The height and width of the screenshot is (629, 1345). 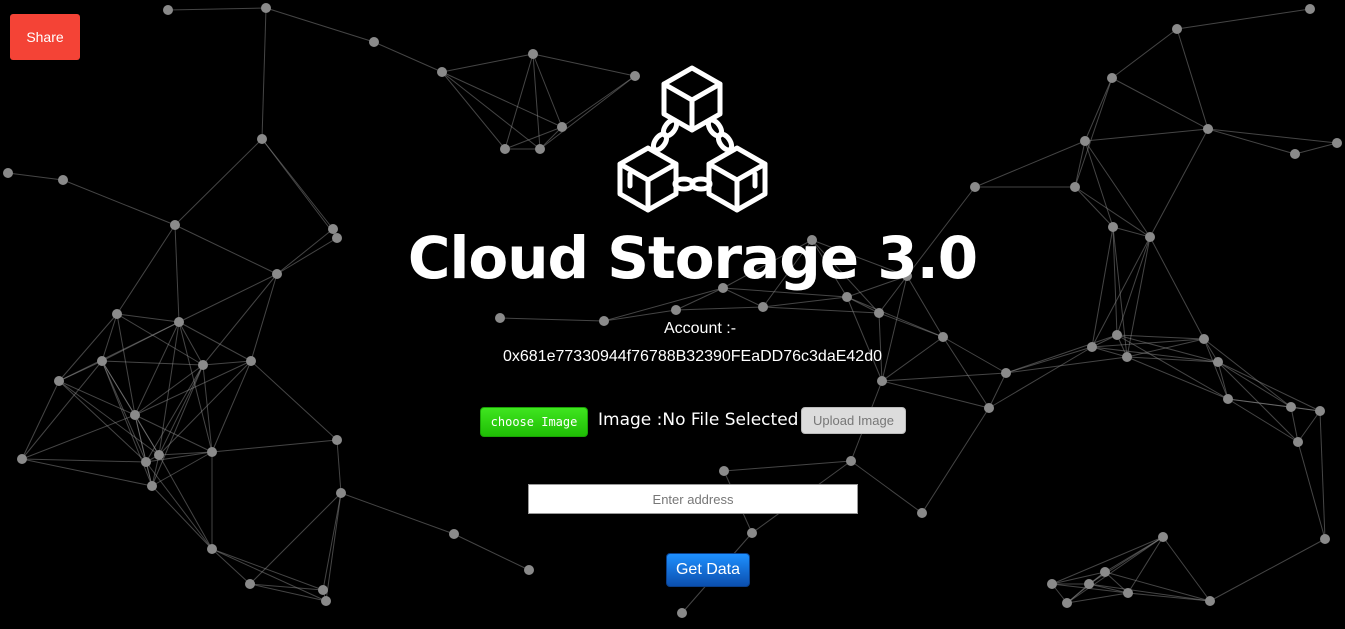 What do you see at coordinates (698, 420) in the screenshot?
I see `file-status-text: Image :No File Selected` at bounding box center [698, 420].